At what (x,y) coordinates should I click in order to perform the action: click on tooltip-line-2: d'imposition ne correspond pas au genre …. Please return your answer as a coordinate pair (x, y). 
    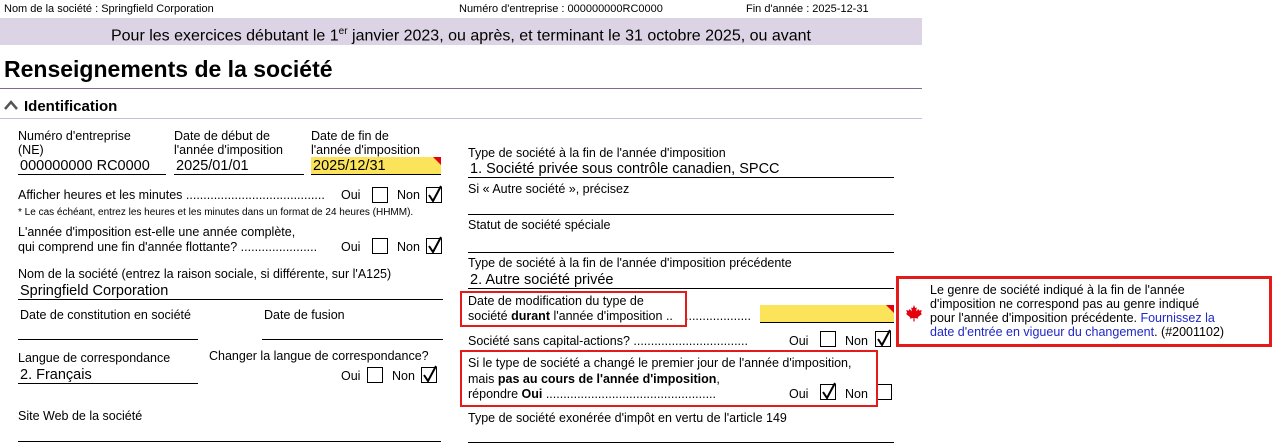
    Looking at the image, I should click on (1065, 304).